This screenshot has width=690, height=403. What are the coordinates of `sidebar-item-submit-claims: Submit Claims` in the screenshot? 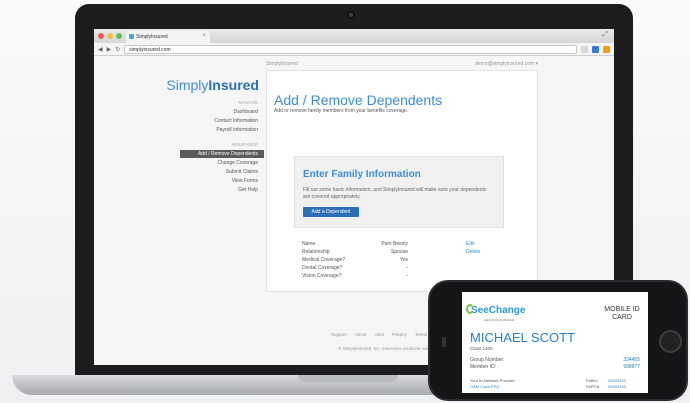 It's located at (242, 172).